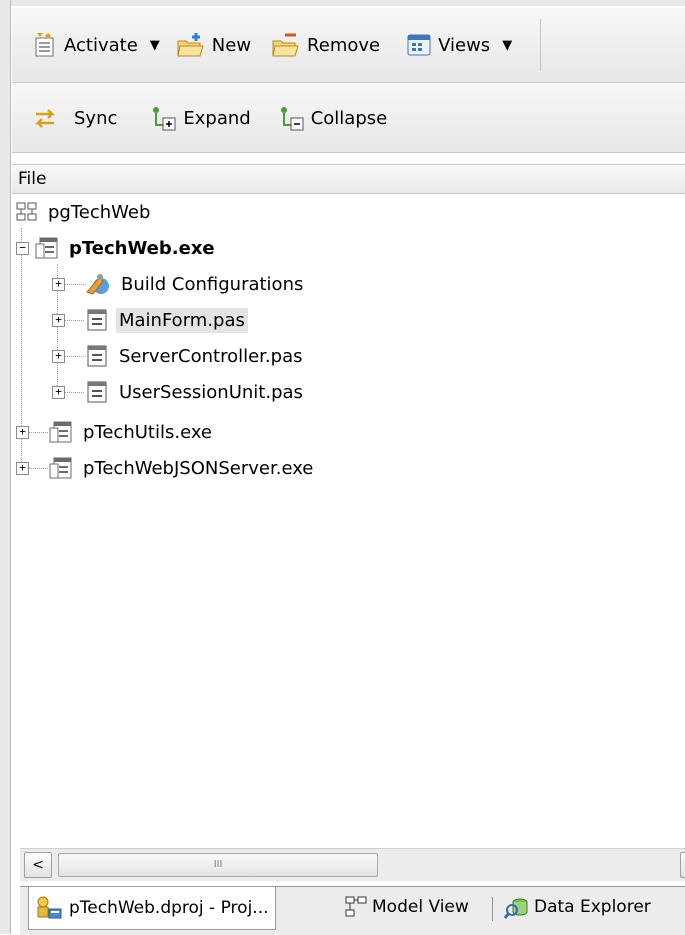 This screenshot has width=685, height=935. I want to click on activate-label: Activate, so click(101, 45).